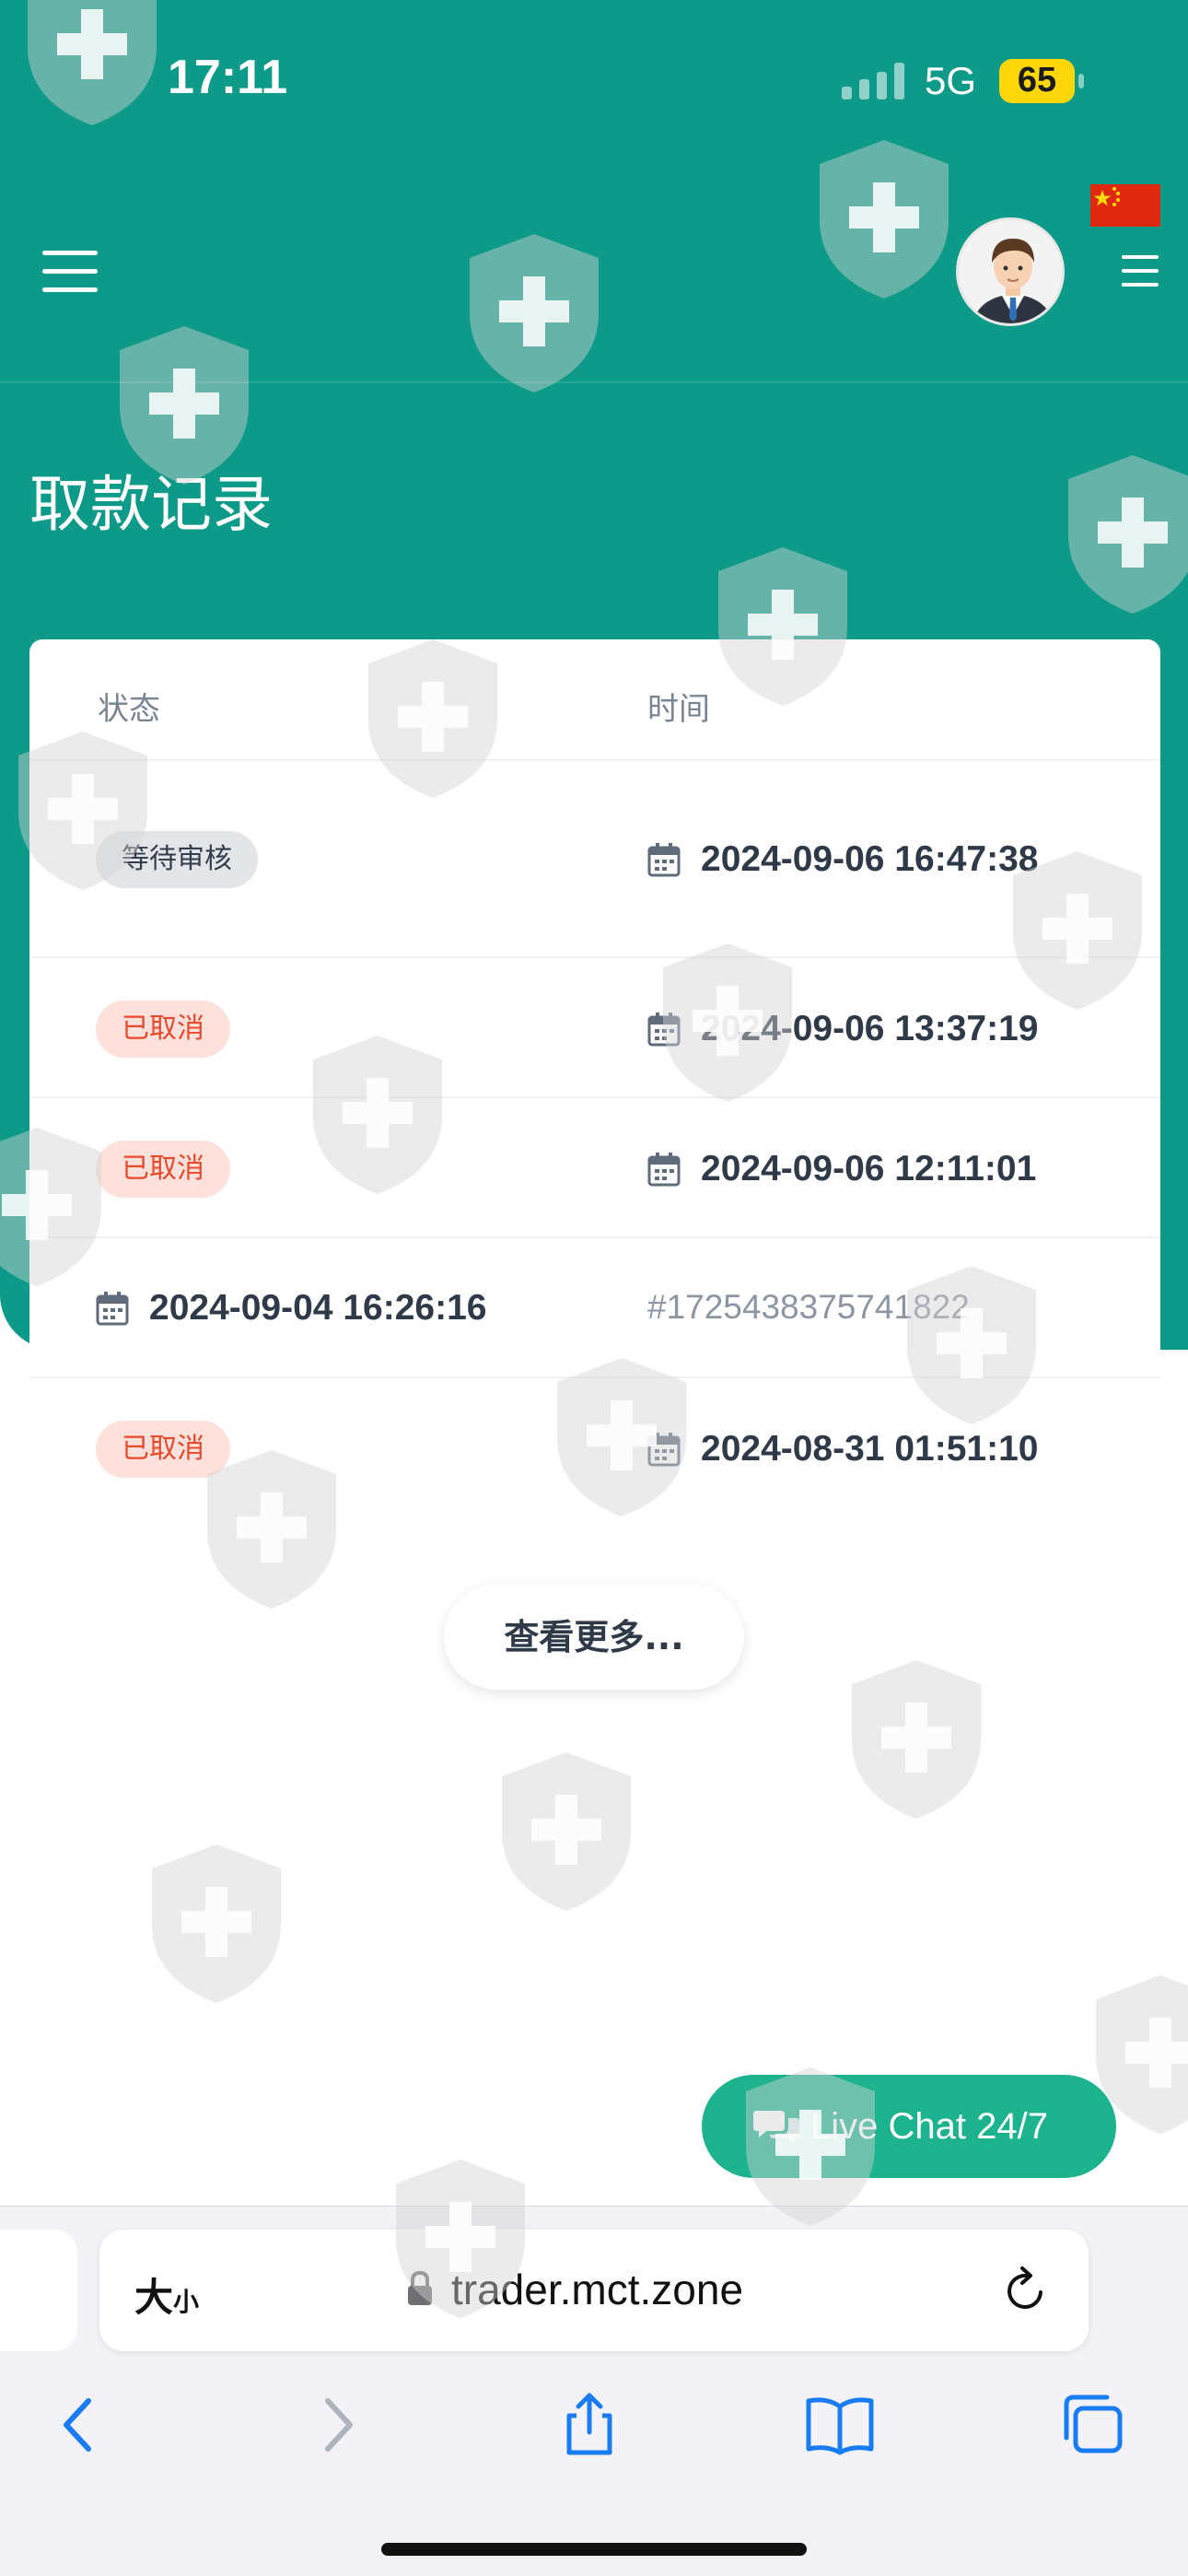 The width and height of the screenshot is (1188, 2576). I want to click on avatar, so click(1010, 271).